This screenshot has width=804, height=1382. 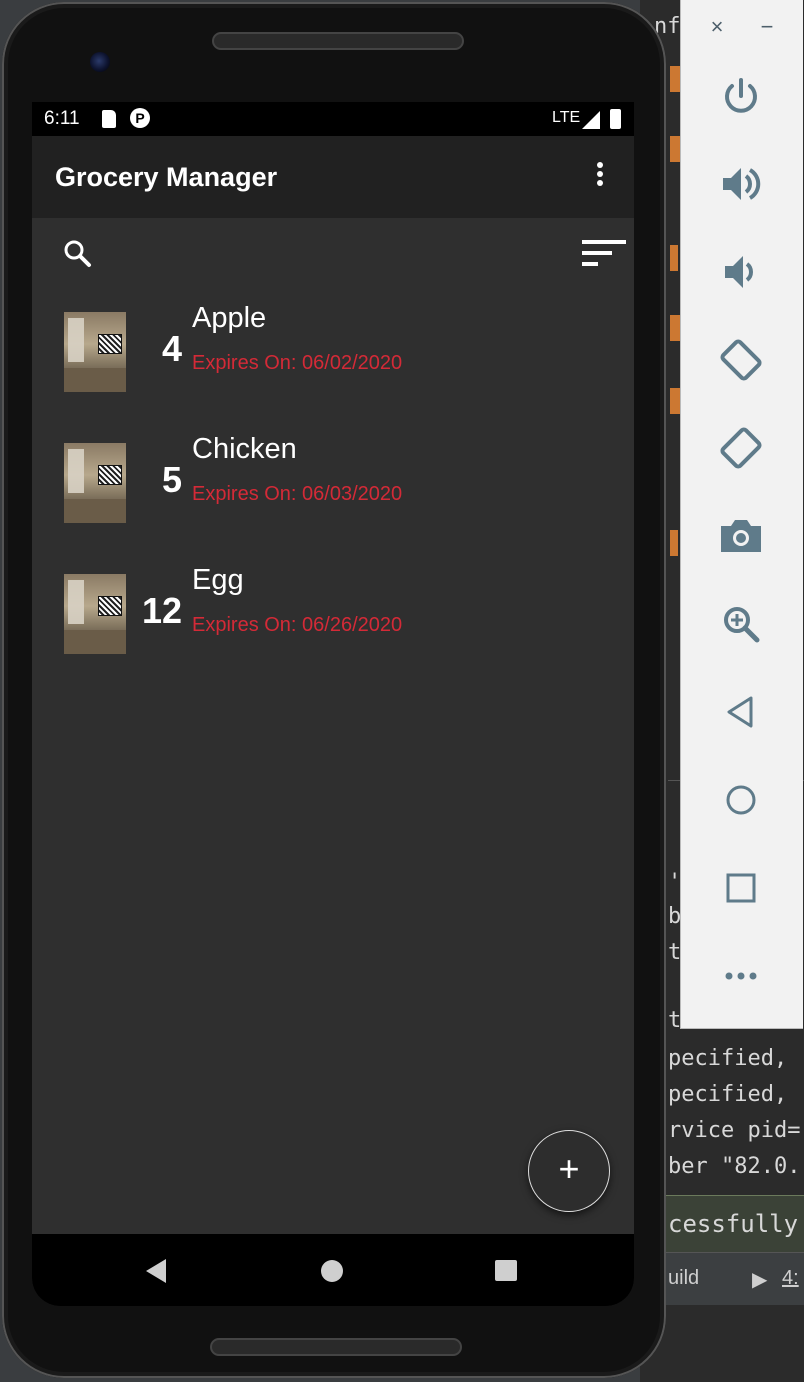 I want to click on status-bar: 6:11 P LTE, so click(x=333, y=119).